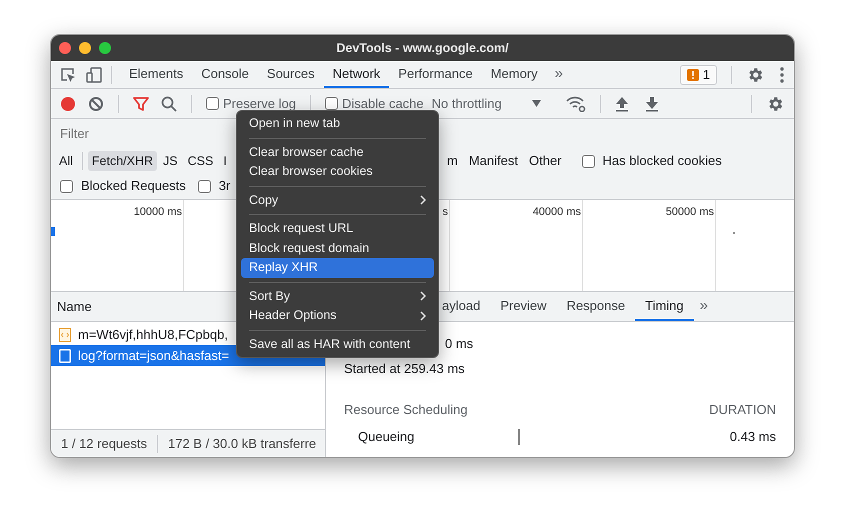 Image resolution: width=845 pixels, height=524 pixels. What do you see at coordinates (337, 152) in the screenshot?
I see `menu-item: Clear browser cache` at bounding box center [337, 152].